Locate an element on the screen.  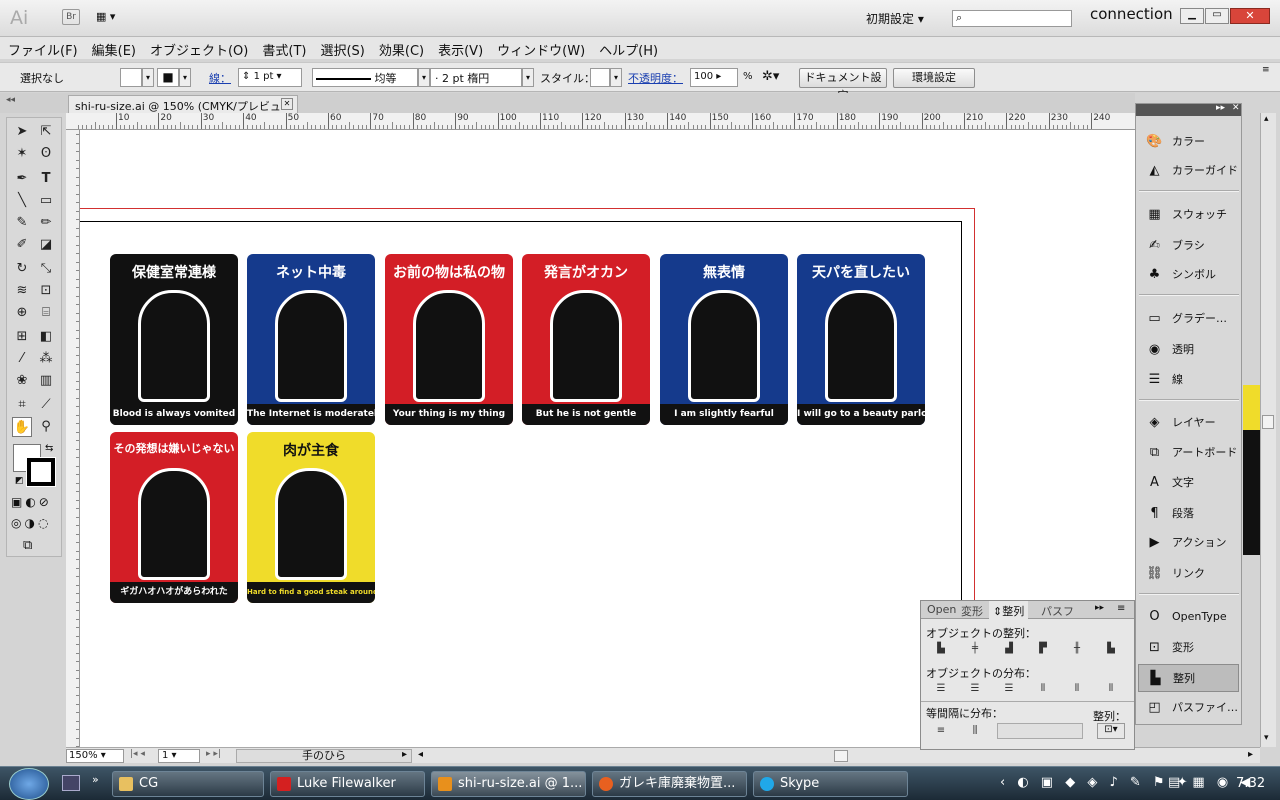
taskbar-item-cg: CG is located at coordinates (188, 784).